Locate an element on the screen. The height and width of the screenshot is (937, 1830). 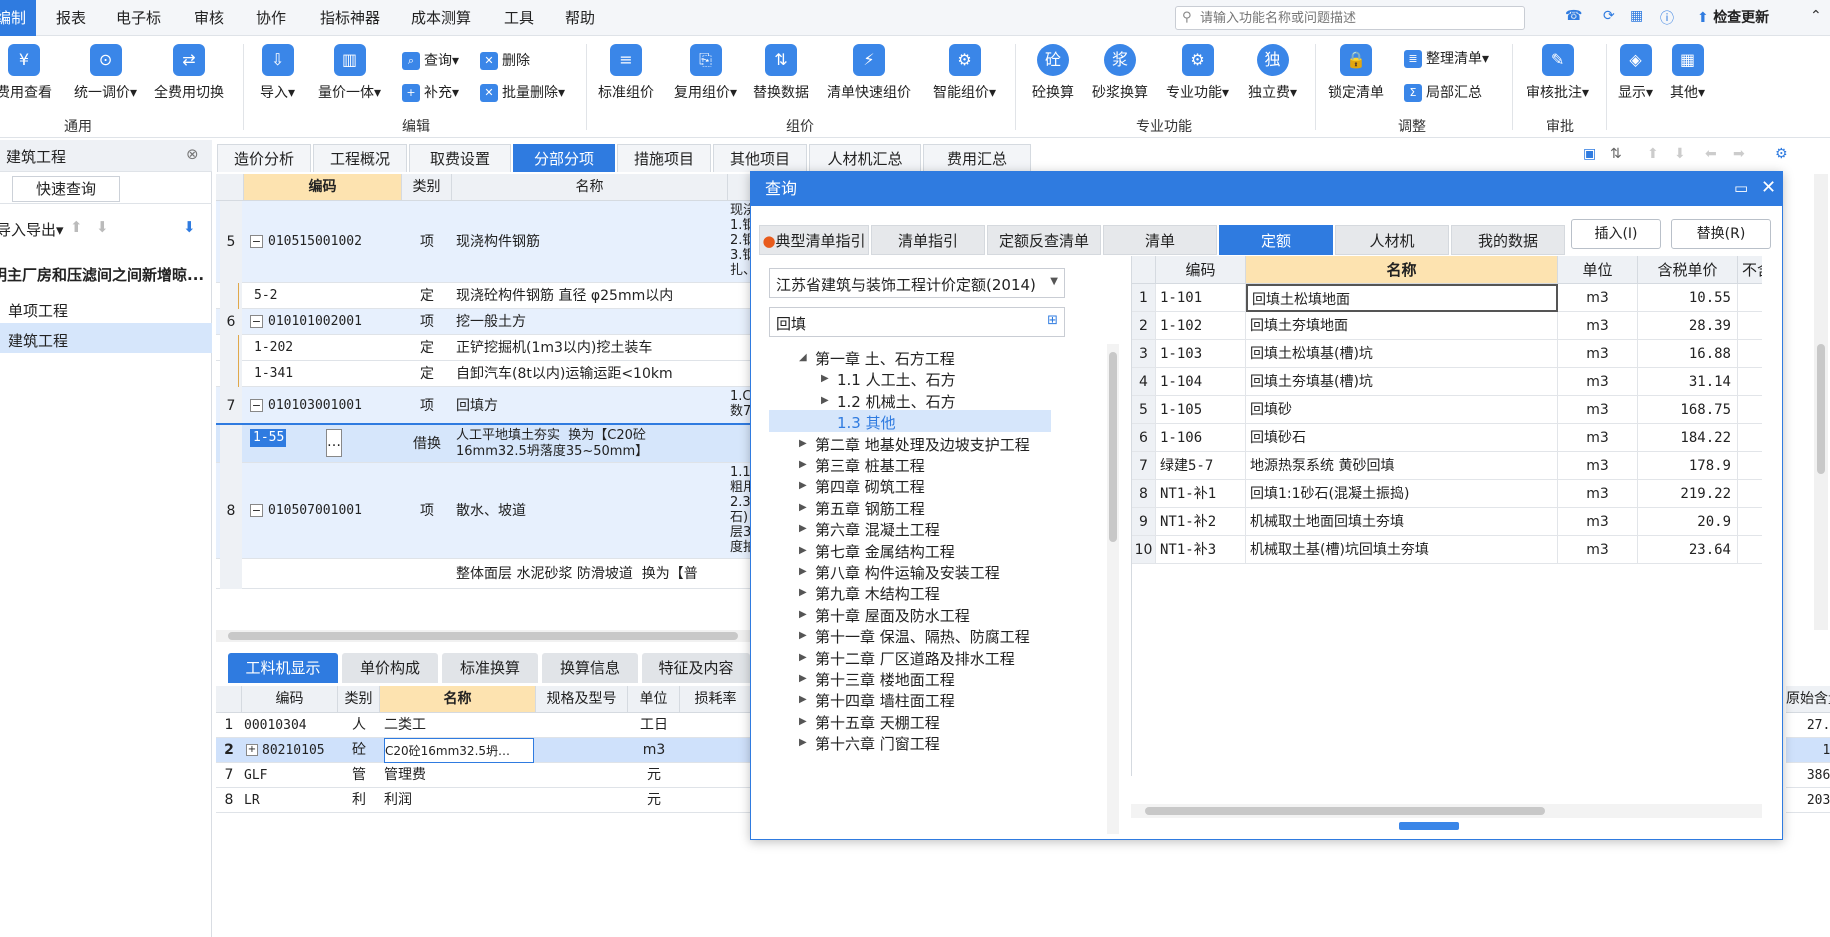
code-cell: 1-102 is located at coordinates (1201, 326).